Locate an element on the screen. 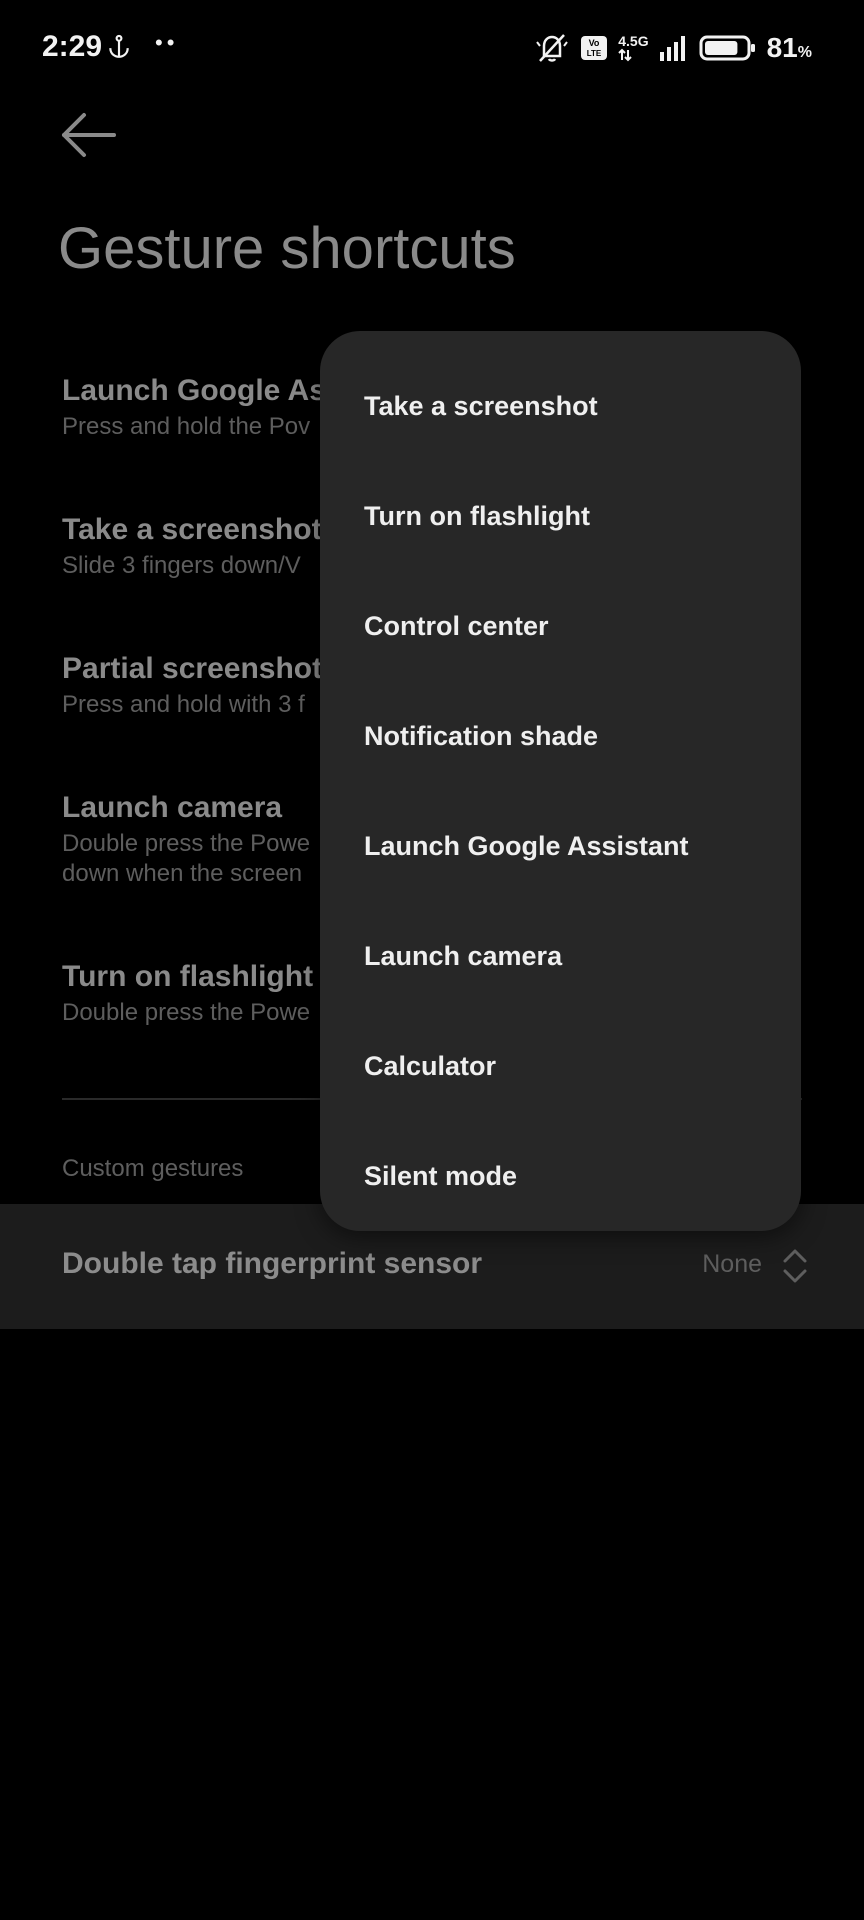 Image resolution: width=864 pixels, height=1920 pixels. silent-bell-icon is located at coordinates (552, 48).